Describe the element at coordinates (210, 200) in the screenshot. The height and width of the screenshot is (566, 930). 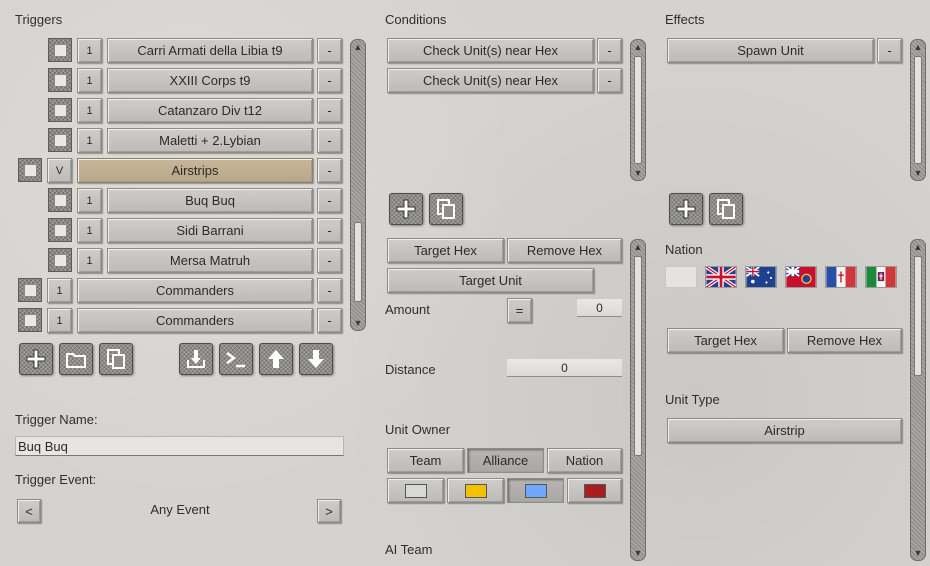
I see `trigger-item: Buq Buq` at that location.